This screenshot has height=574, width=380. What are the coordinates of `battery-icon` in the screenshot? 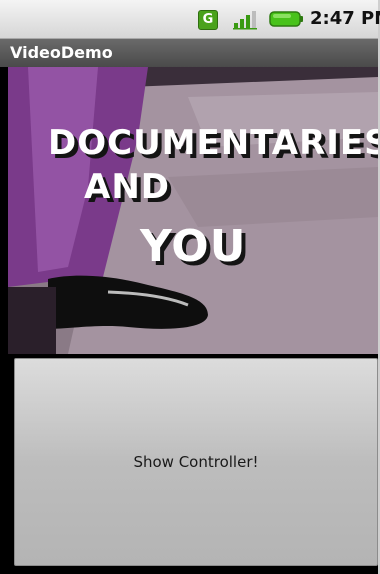 It's located at (286, 19).